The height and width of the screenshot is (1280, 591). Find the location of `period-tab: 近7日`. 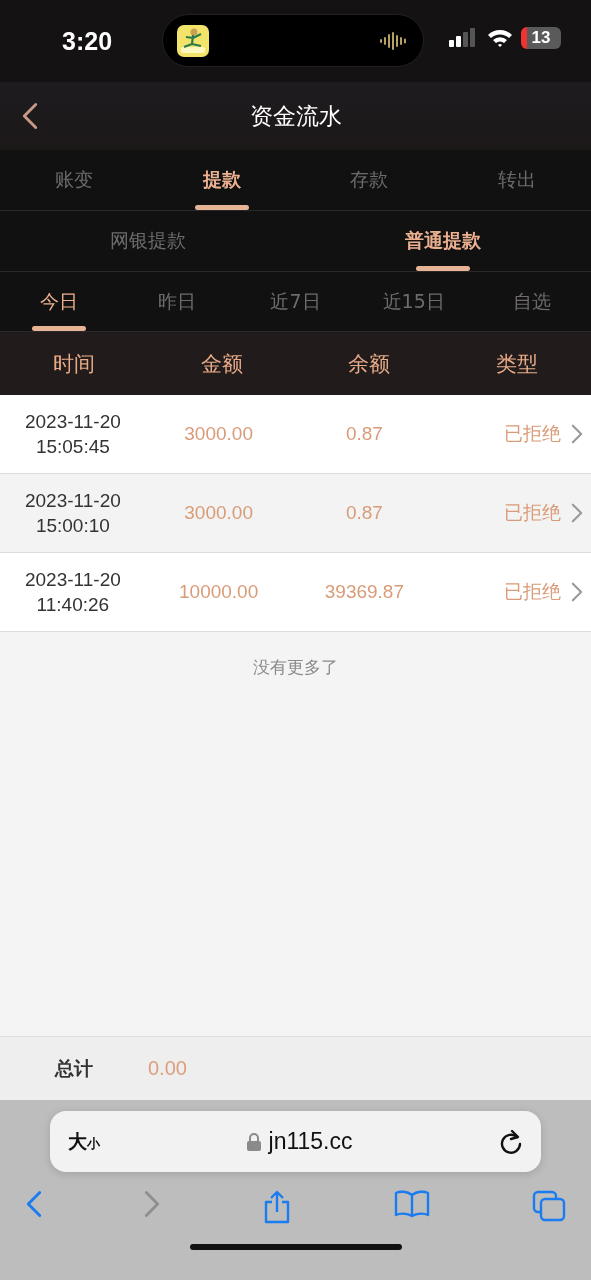

period-tab: 近7日 is located at coordinates (295, 301).